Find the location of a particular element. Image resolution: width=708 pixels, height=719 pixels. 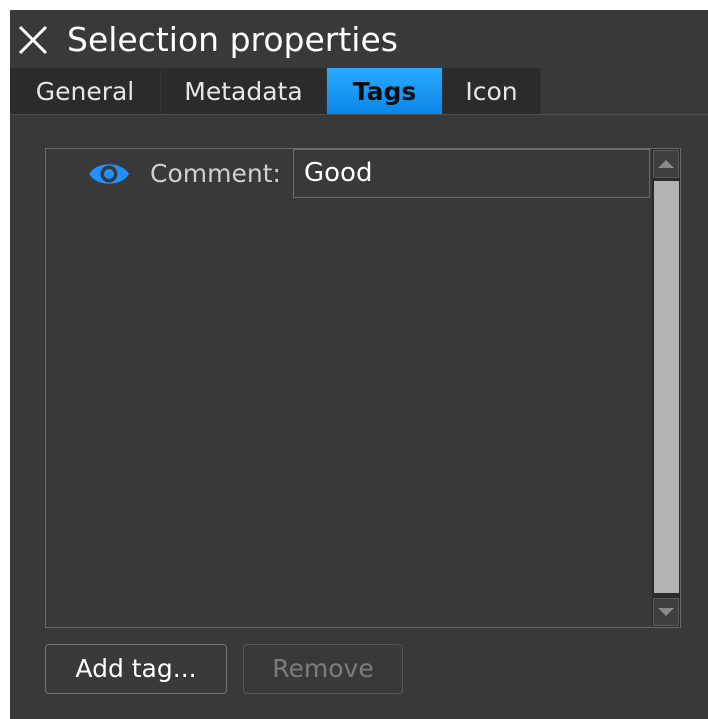

vertical-scrollbar is located at coordinates (666, 388).